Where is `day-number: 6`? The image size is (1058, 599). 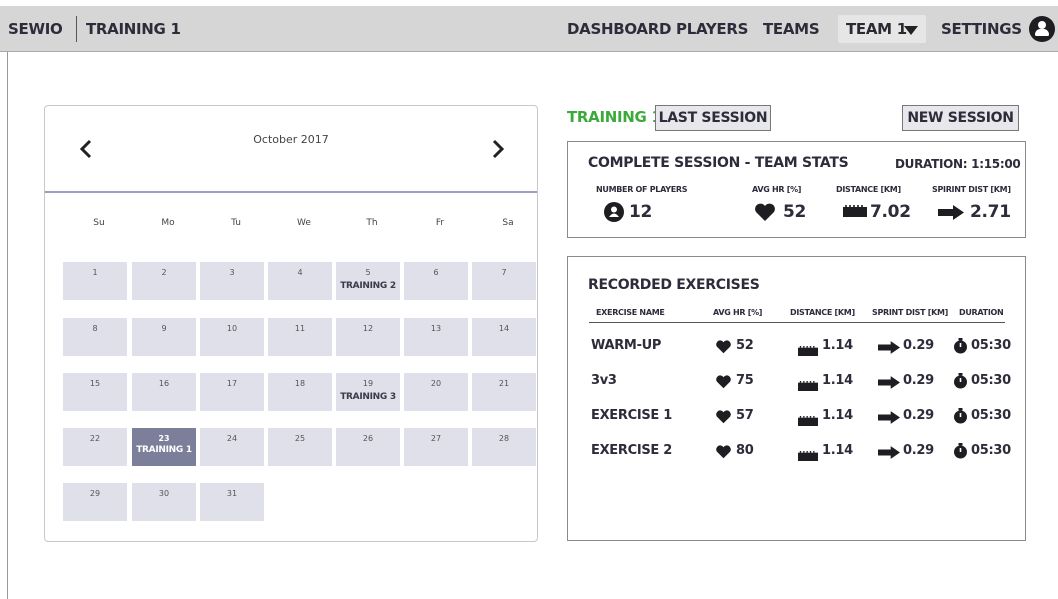
day-number: 6 is located at coordinates (436, 272).